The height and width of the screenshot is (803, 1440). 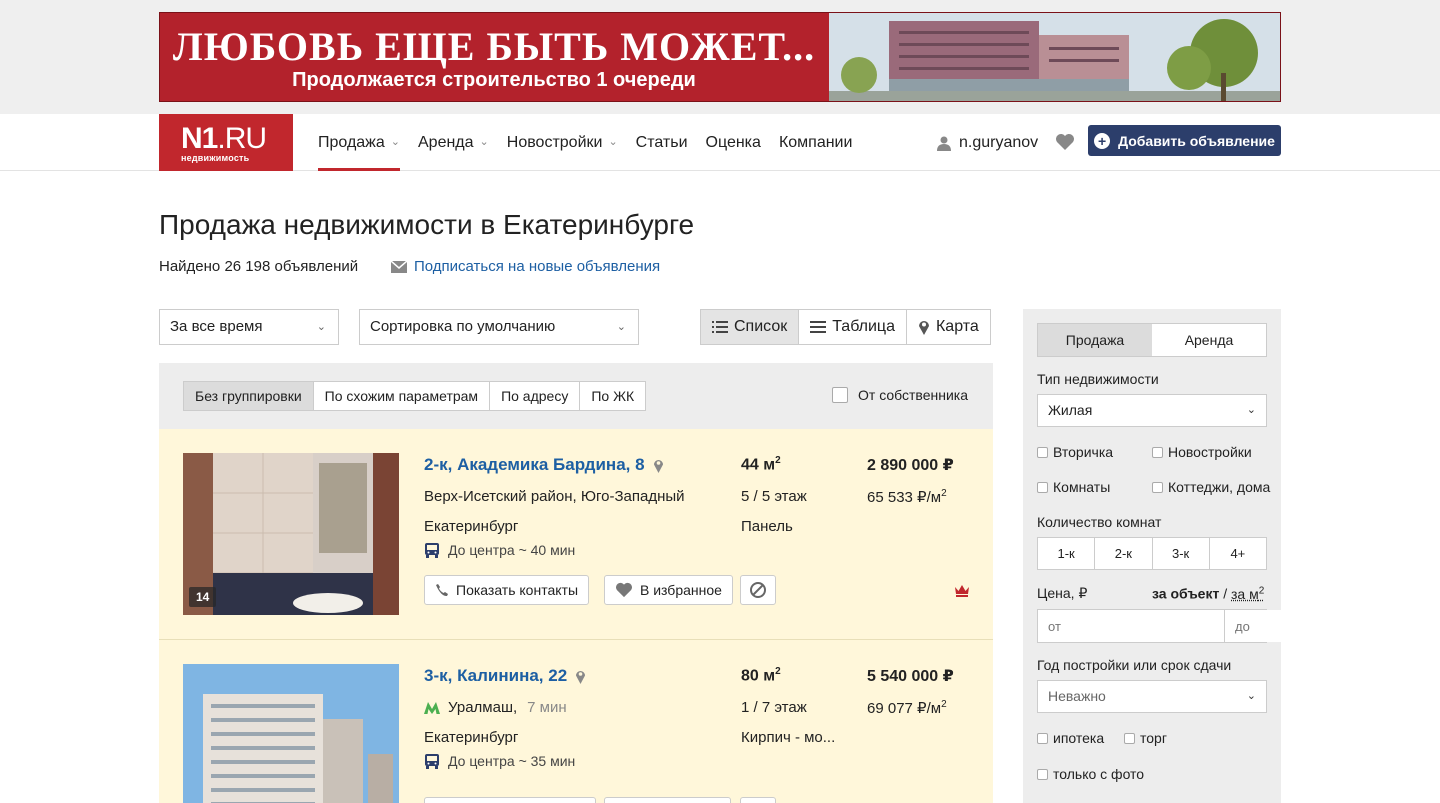 I want to click on price-to-input, so click(x=1318, y=626).